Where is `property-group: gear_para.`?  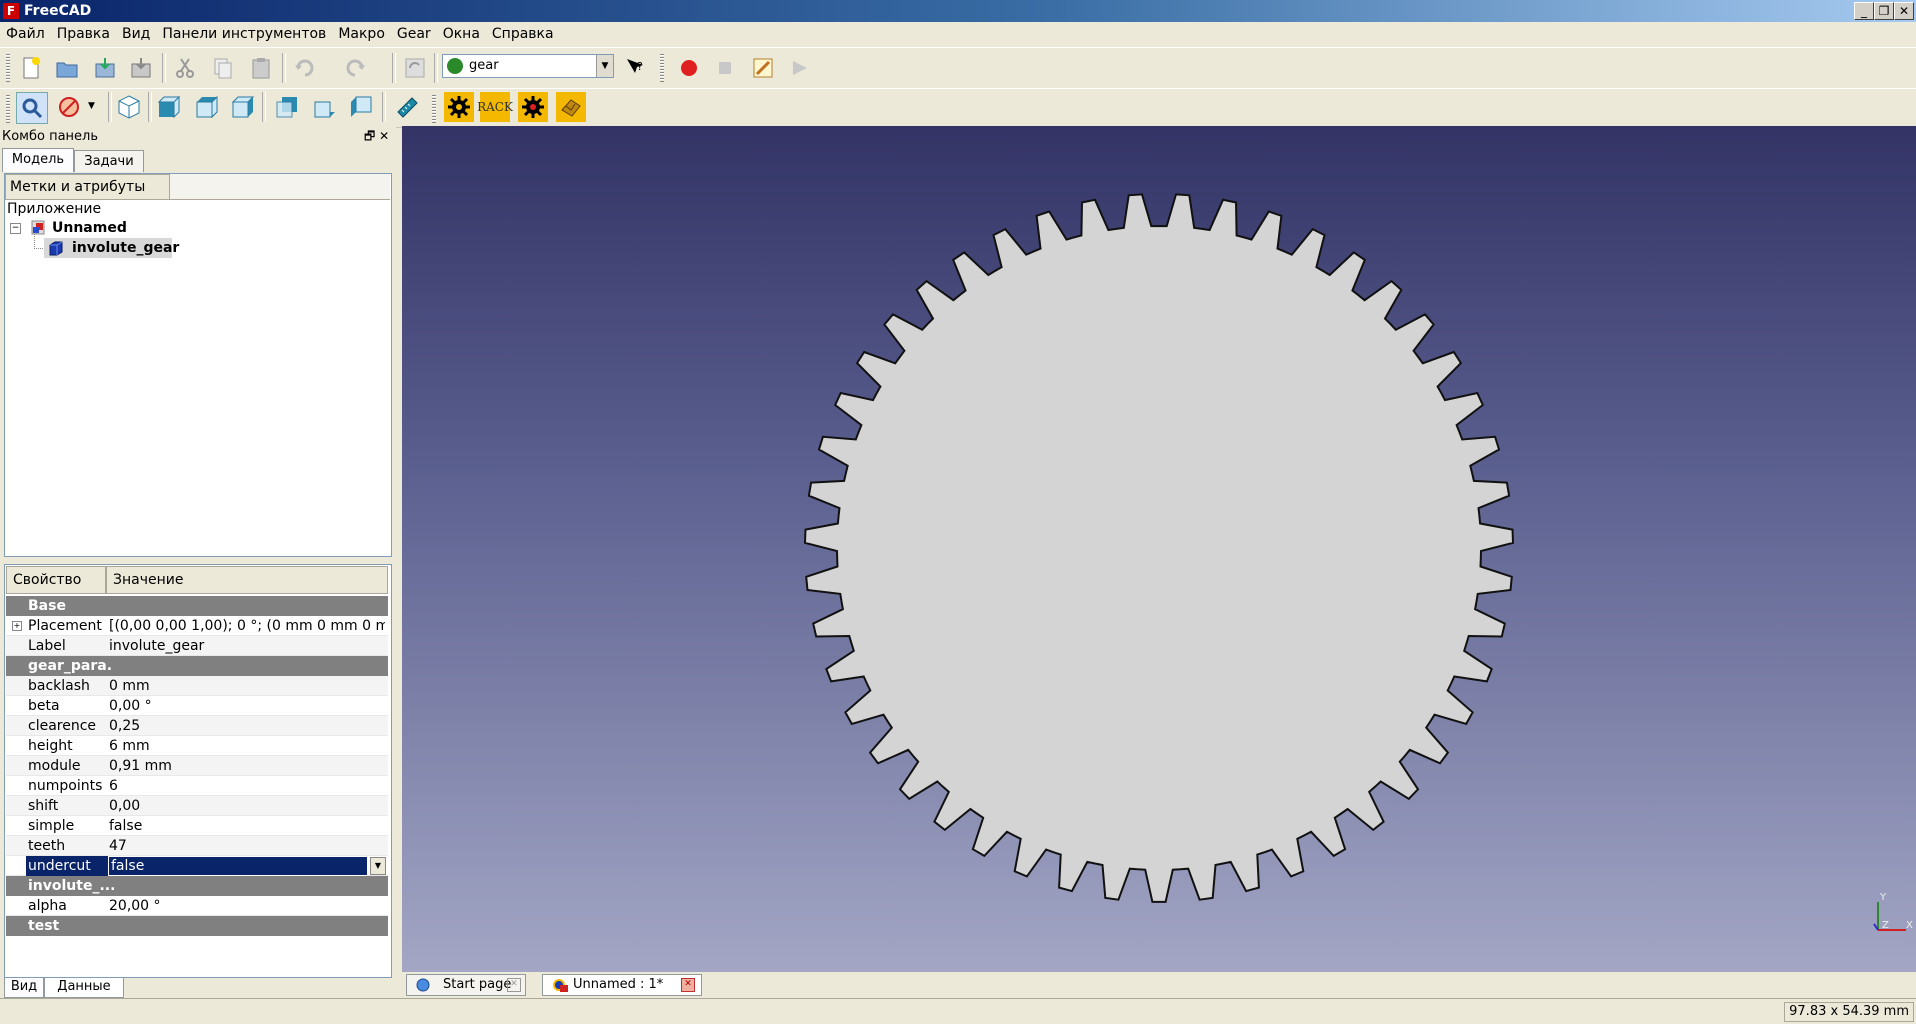 property-group: gear_para. is located at coordinates (197, 666).